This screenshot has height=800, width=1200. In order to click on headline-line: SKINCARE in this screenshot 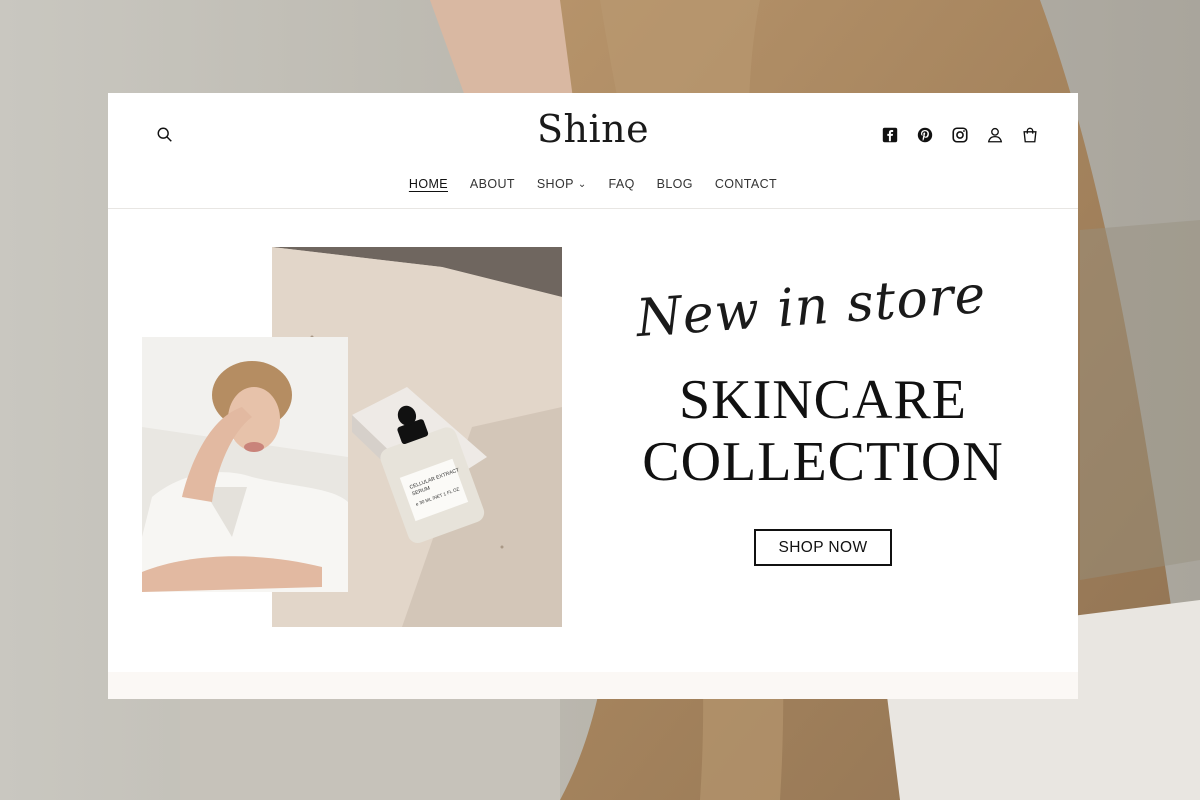, I will do `click(823, 400)`.